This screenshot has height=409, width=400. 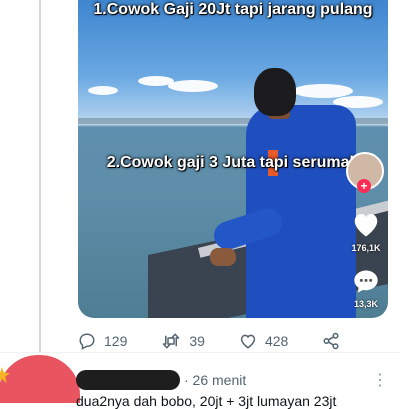 What do you see at coordinates (366, 304) in the screenshot?
I see `video-comment-count: 13,3K` at bounding box center [366, 304].